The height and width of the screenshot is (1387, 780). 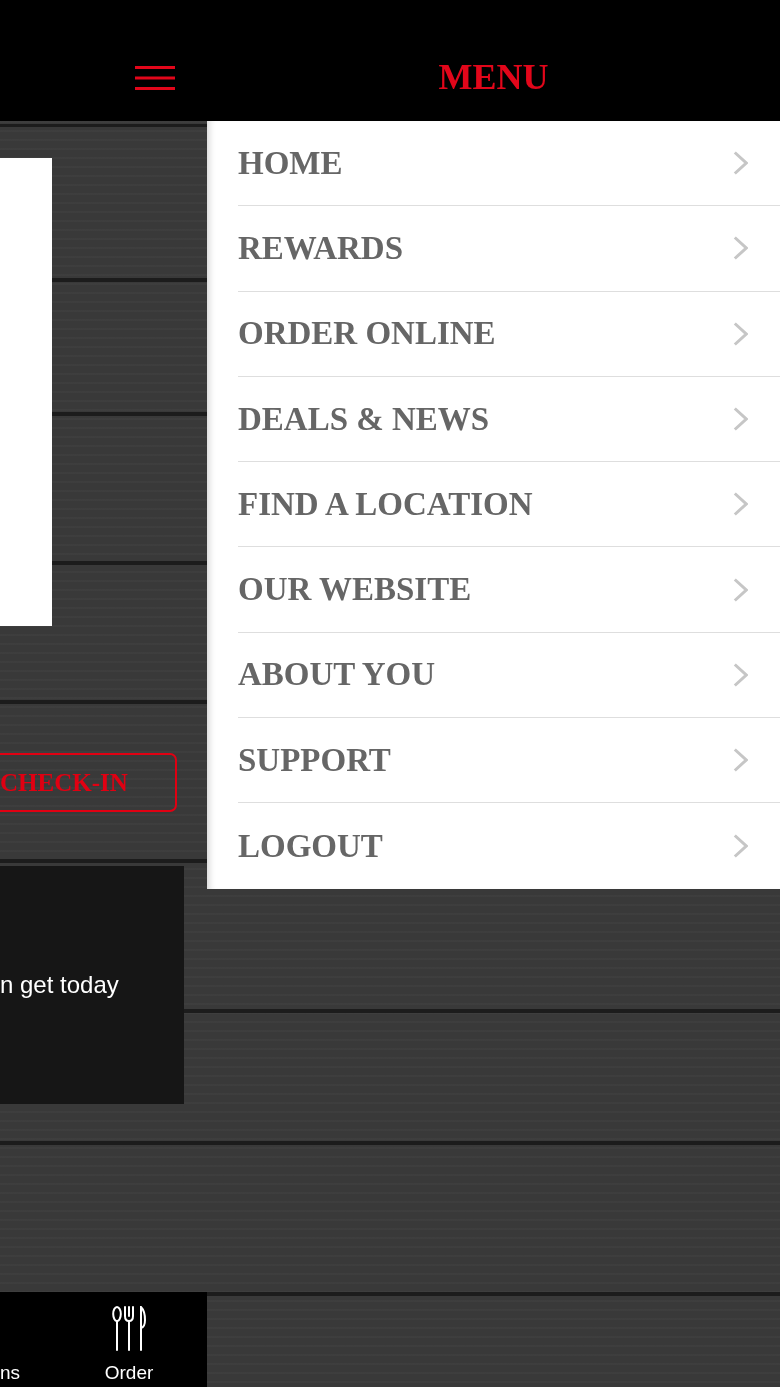 What do you see at coordinates (509, 590) in the screenshot?
I see `menu-item: OUR WEBSITE` at bounding box center [509, 590].